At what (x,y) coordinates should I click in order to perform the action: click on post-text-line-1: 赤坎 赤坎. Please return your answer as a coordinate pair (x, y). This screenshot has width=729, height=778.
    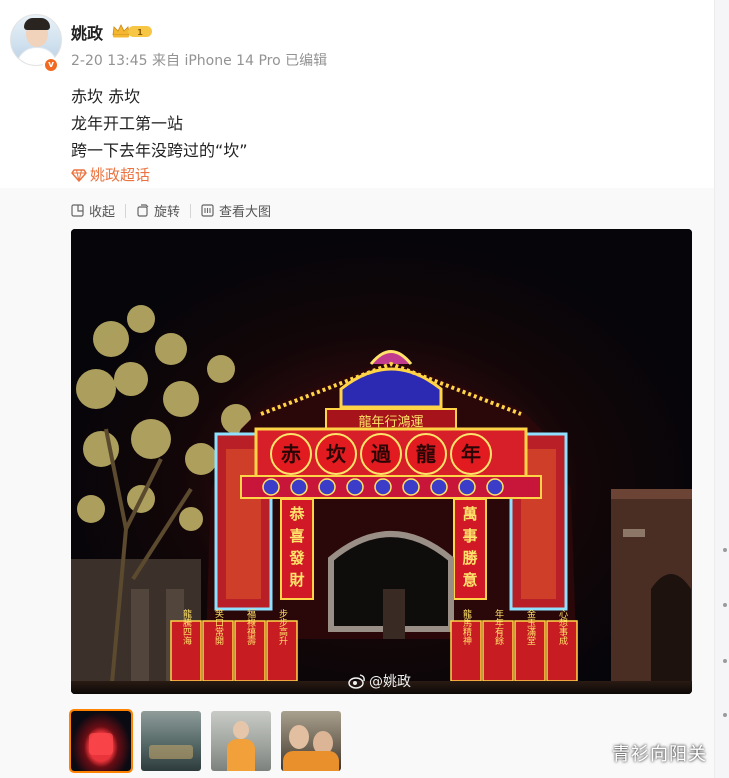
    Looking at the image, I should click on (106, 96).